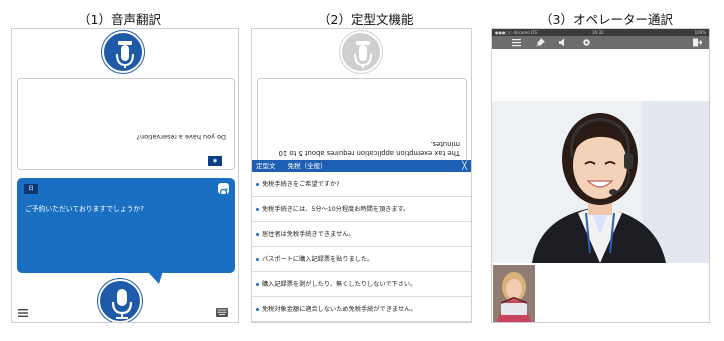  I want to click on close-icon: ╳, so click(464, 166).